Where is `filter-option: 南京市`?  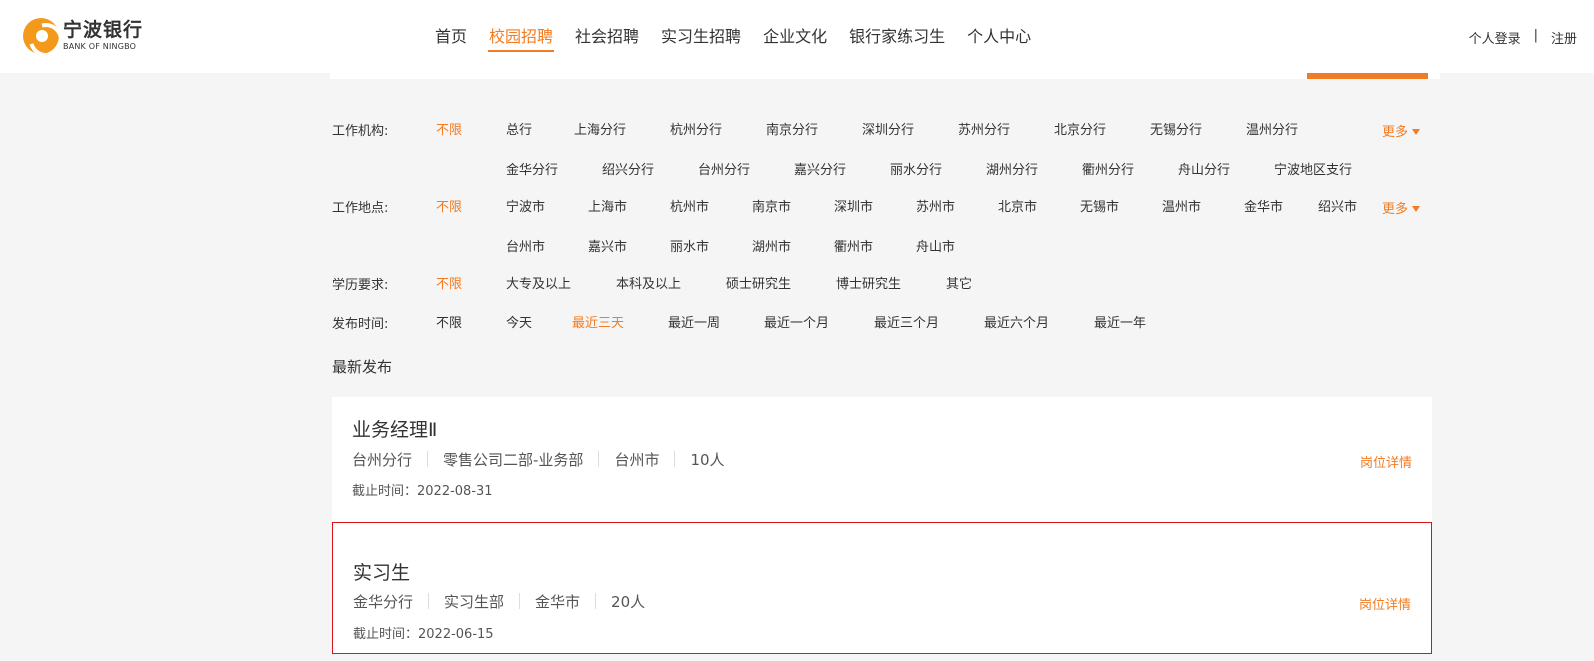
filter-option: 南京市 is located at coordinates (771, 205).